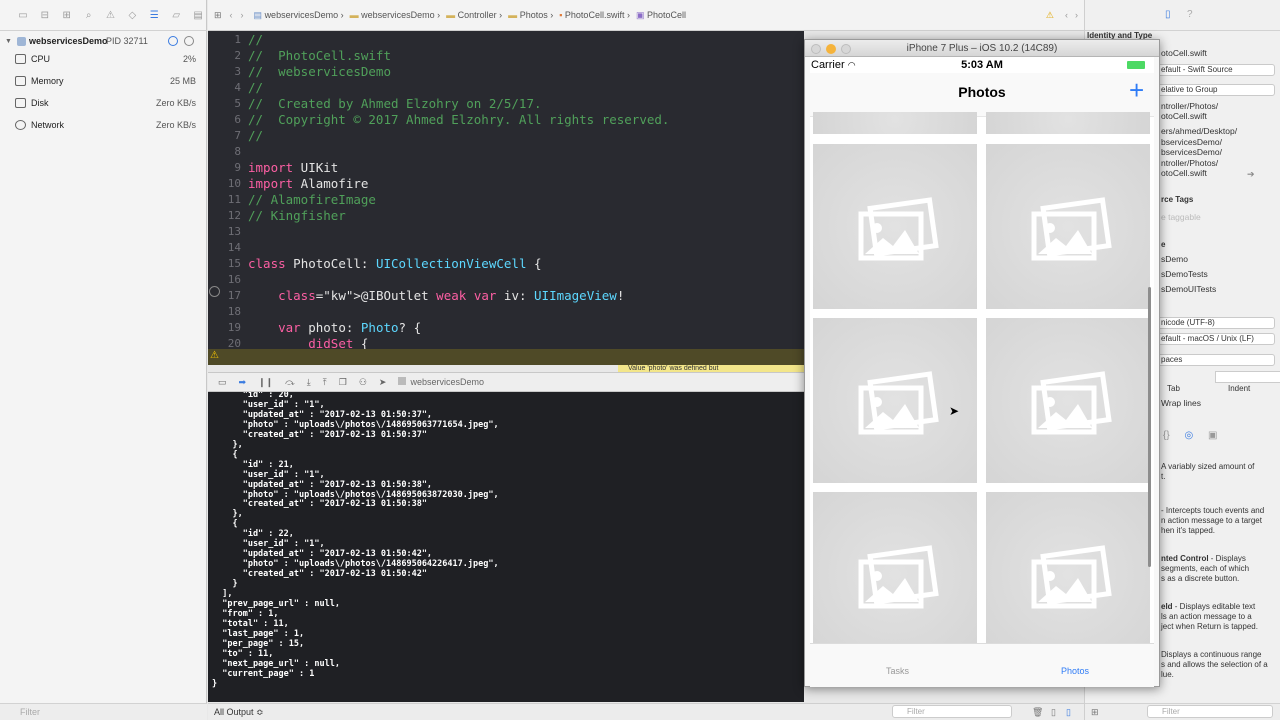  Describe the element at coordinates (1184, 53) in the screenshot. I see `file-name-field: otoCell.swift` at that location.